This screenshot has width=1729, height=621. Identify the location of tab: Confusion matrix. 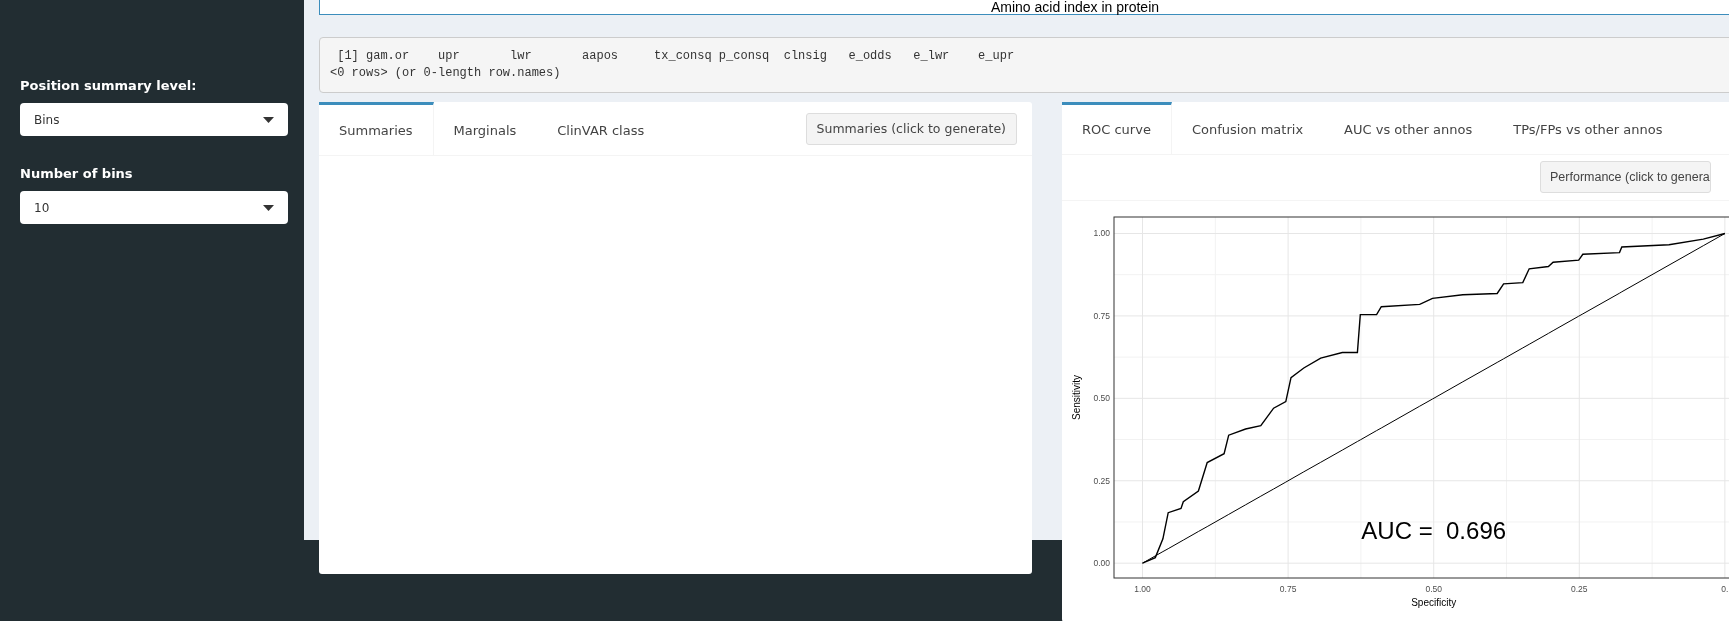
(1248, 128).